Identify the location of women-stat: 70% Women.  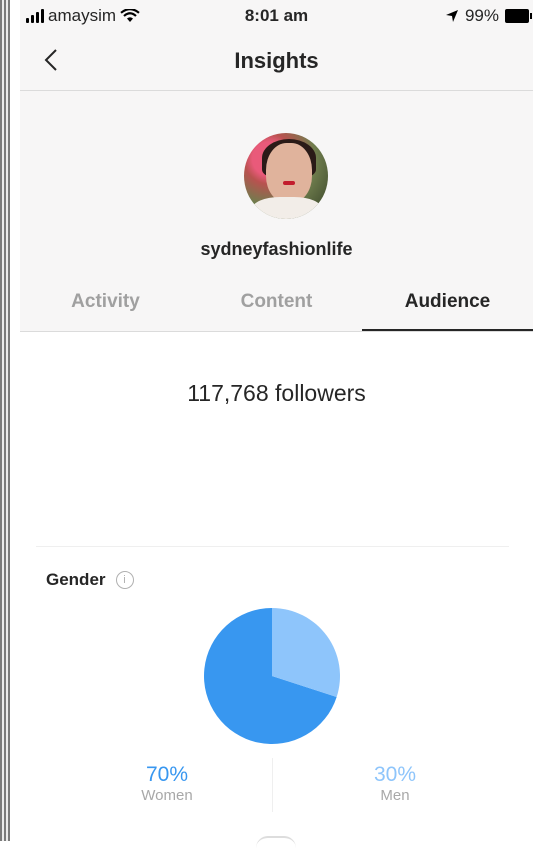
(167, 783).